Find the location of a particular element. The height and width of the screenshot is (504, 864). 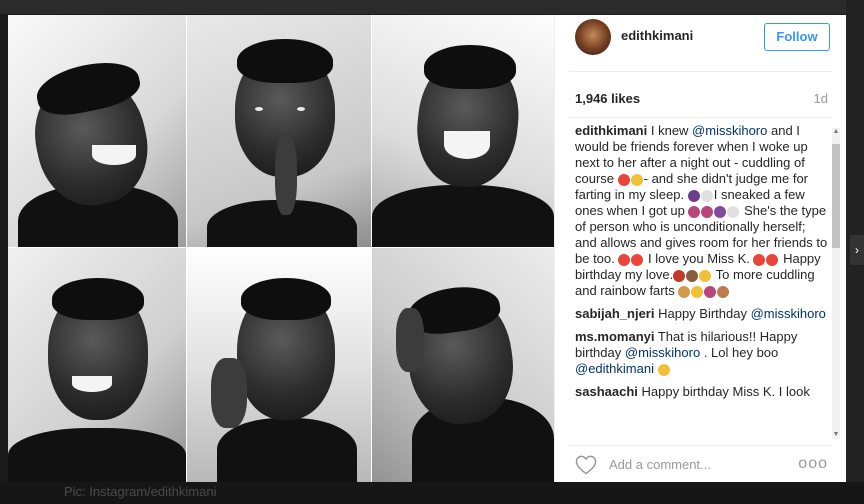

comment-text: Happy birthday Miss K. I look is located at coordinates (723, 391).